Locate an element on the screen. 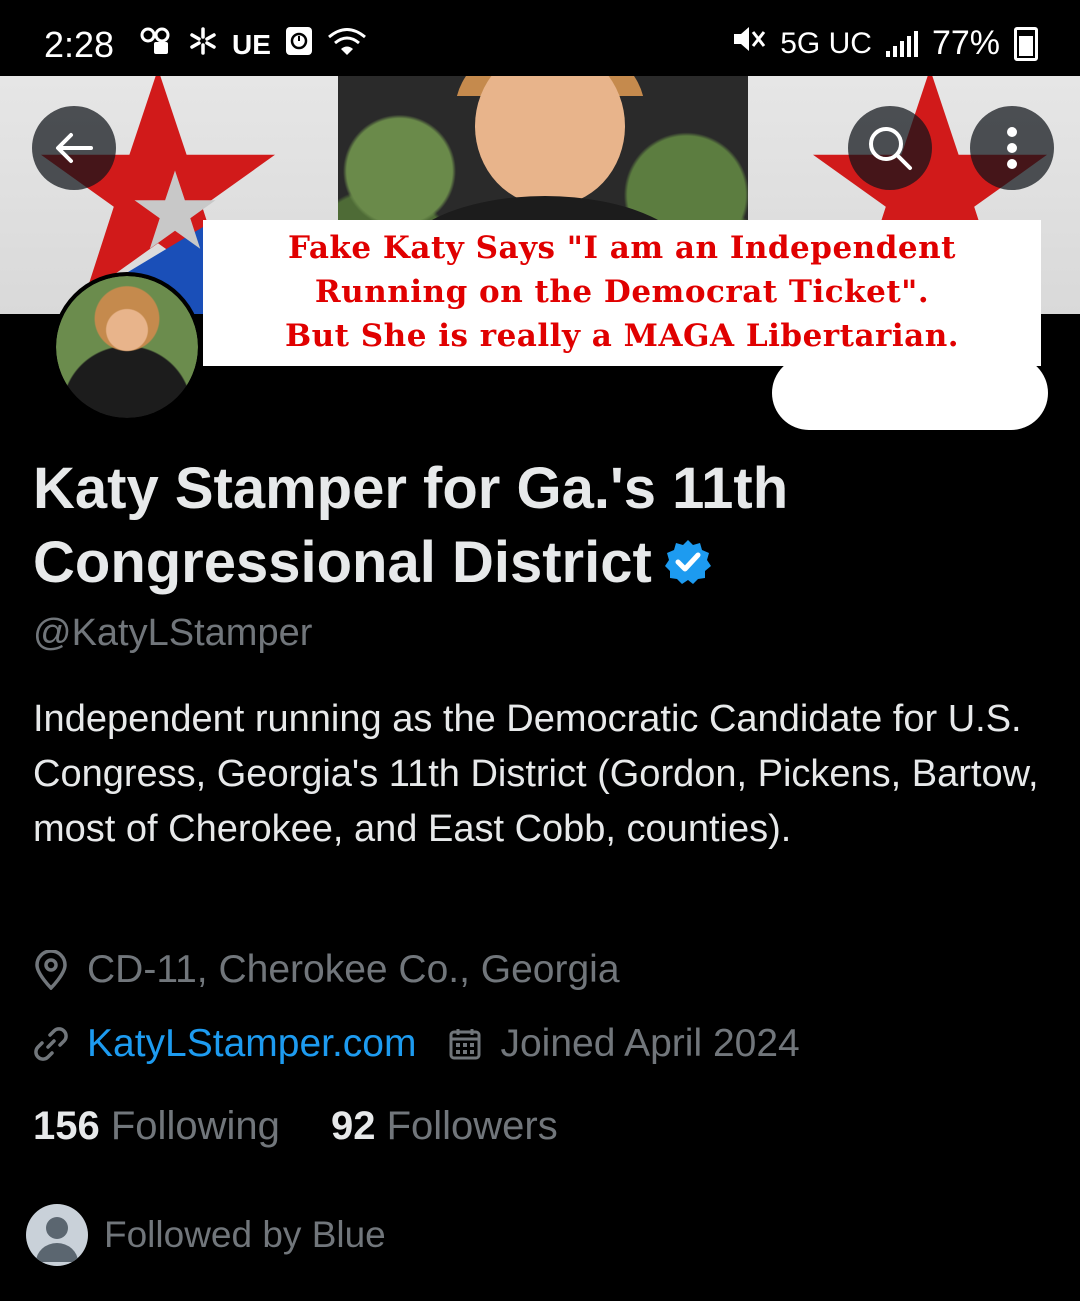 The height and width of the screenshot is (1301, 1080). more-vertical-icon is located at coordinates (1012, 148).